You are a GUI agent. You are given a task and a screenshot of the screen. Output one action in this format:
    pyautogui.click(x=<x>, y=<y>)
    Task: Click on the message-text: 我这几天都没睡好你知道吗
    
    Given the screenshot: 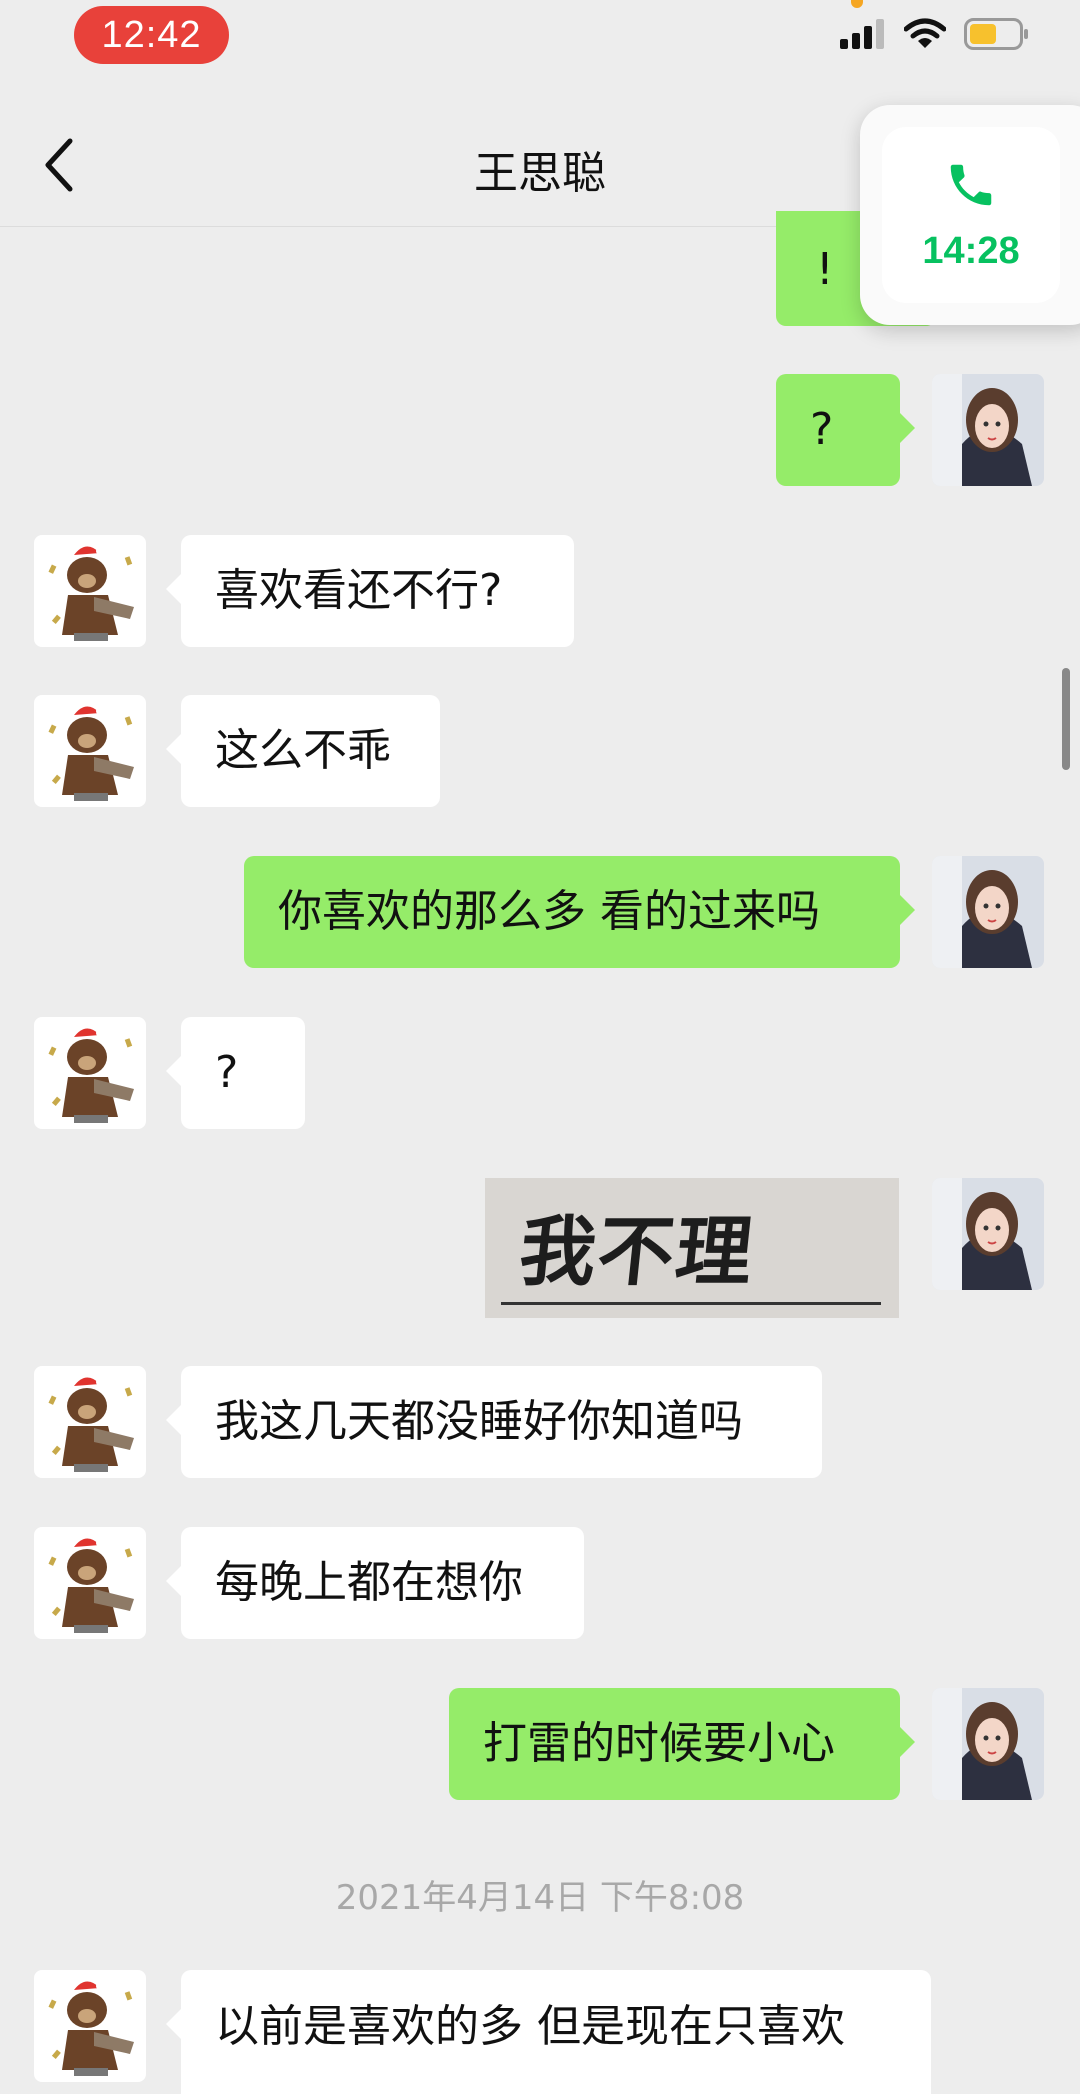 What is the action you would take?
    pyautogui.click(x=479, y=1421)
    